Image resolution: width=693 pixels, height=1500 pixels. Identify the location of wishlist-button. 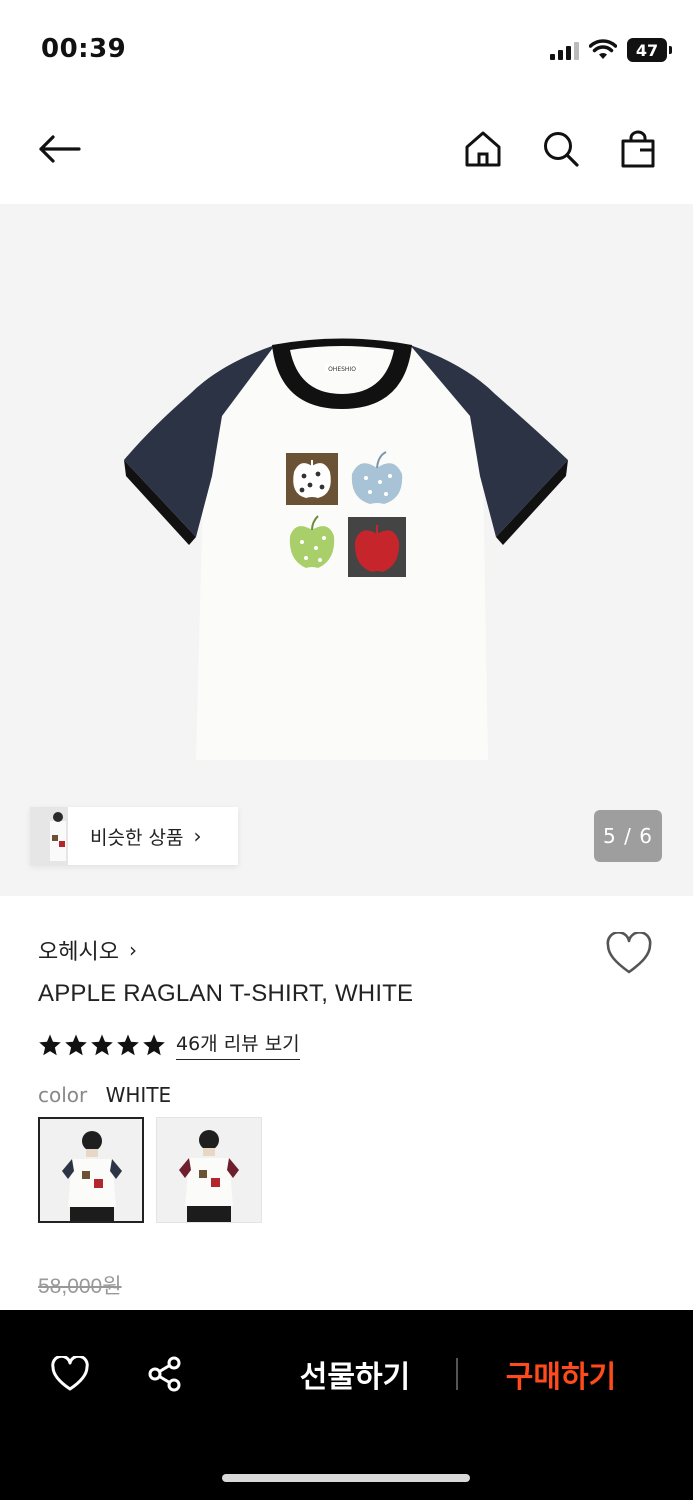
(629, 953).